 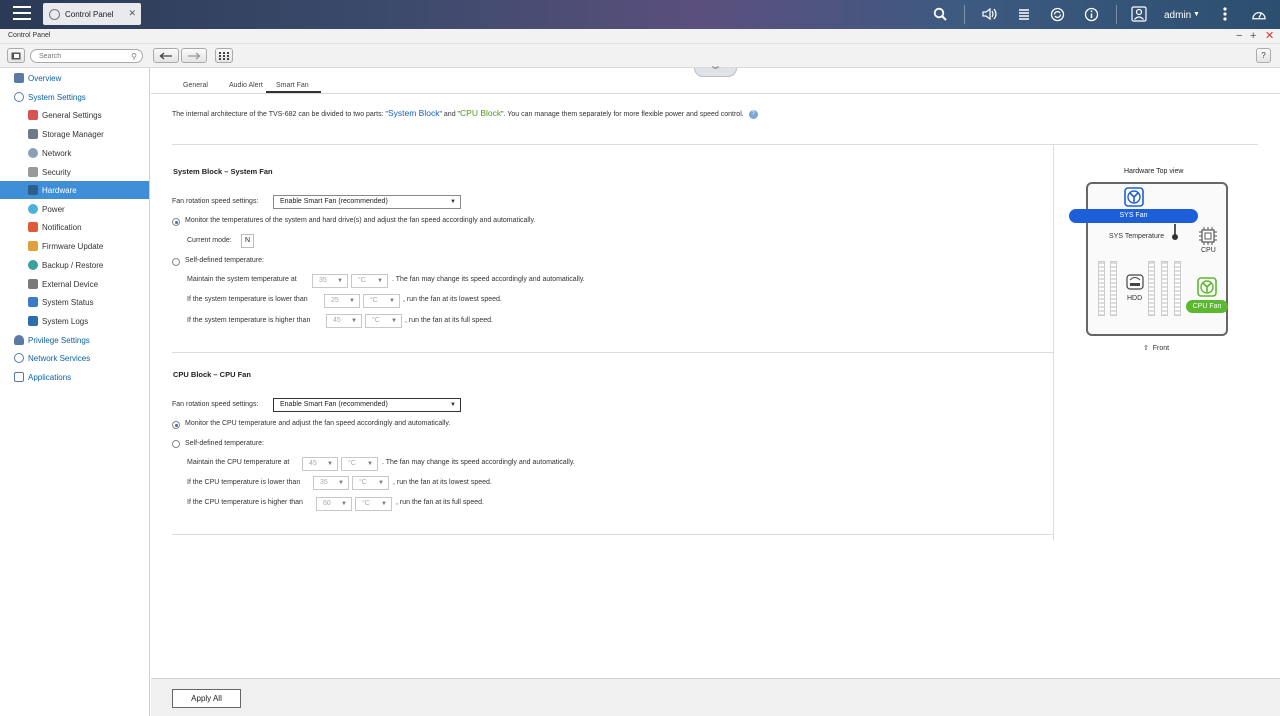 I want to click on system-maintain-temp-select: 35 ▼, so click(x=330, y=281).